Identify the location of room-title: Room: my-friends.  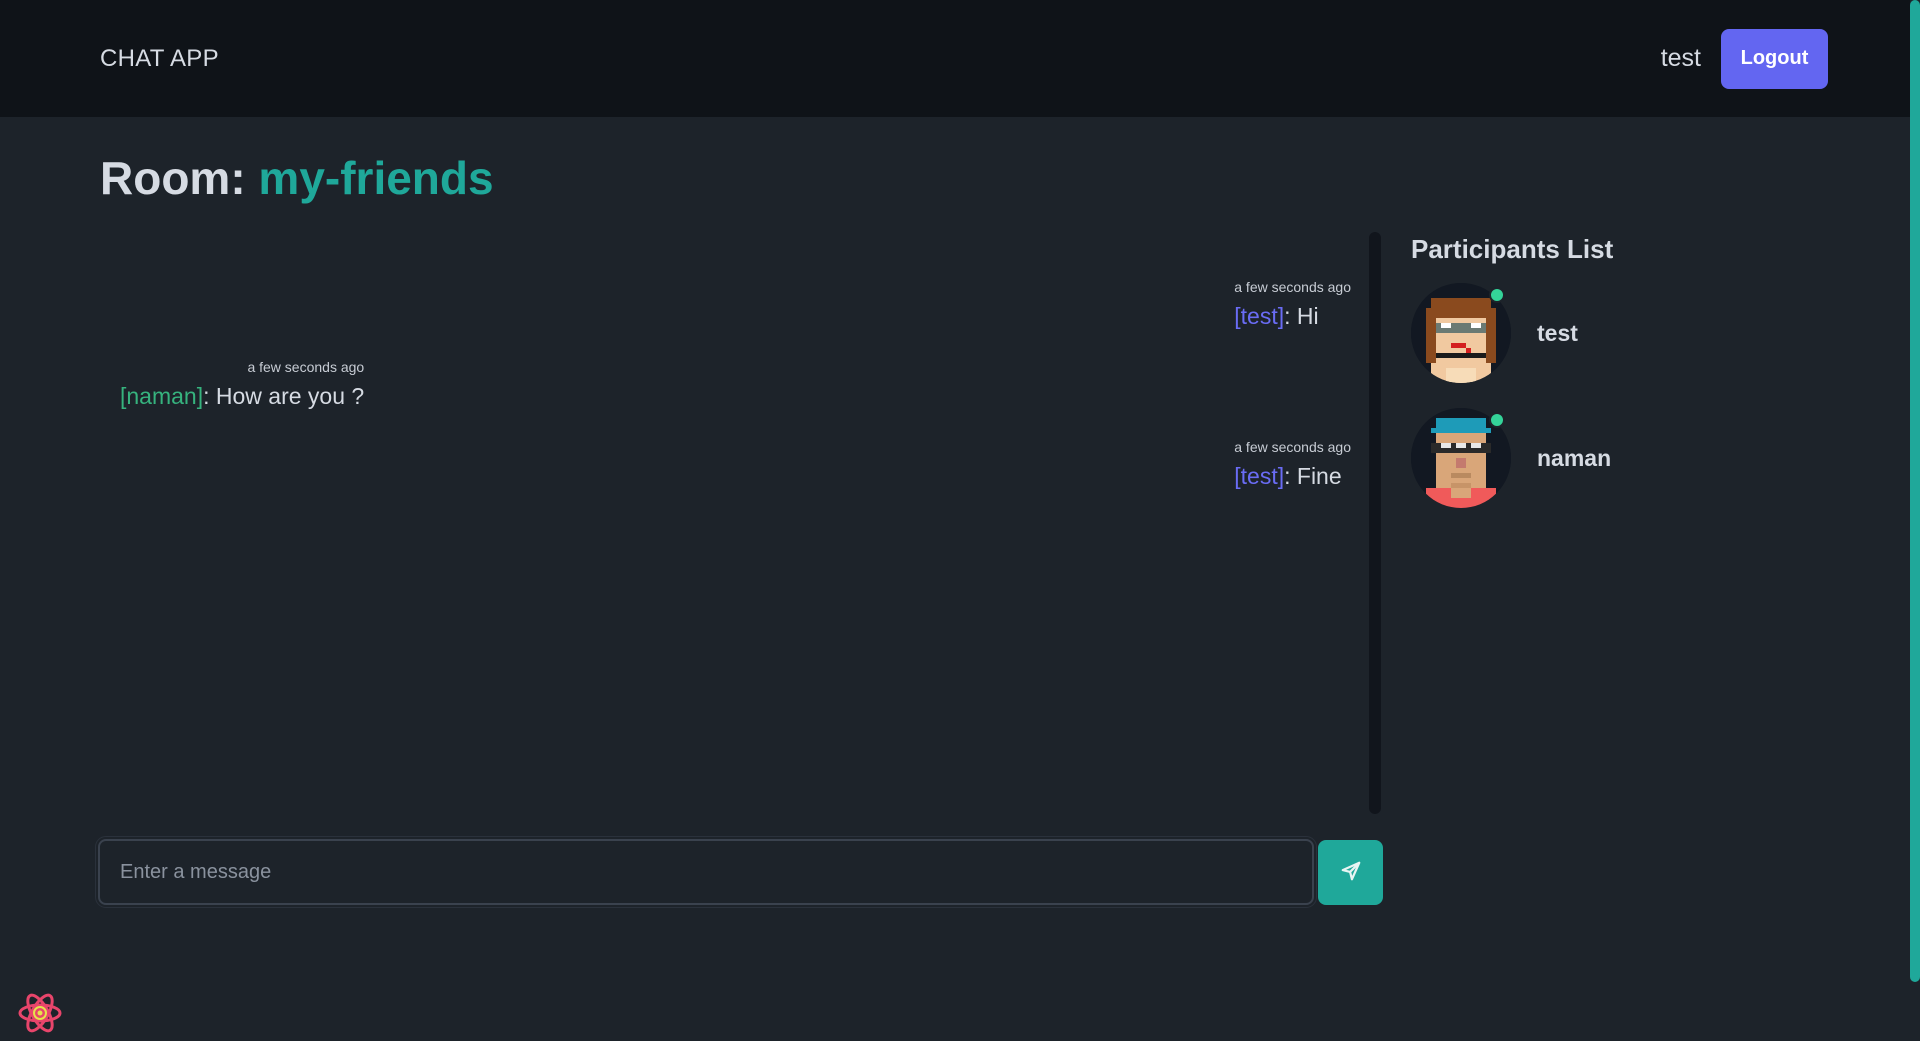
(297, 178).